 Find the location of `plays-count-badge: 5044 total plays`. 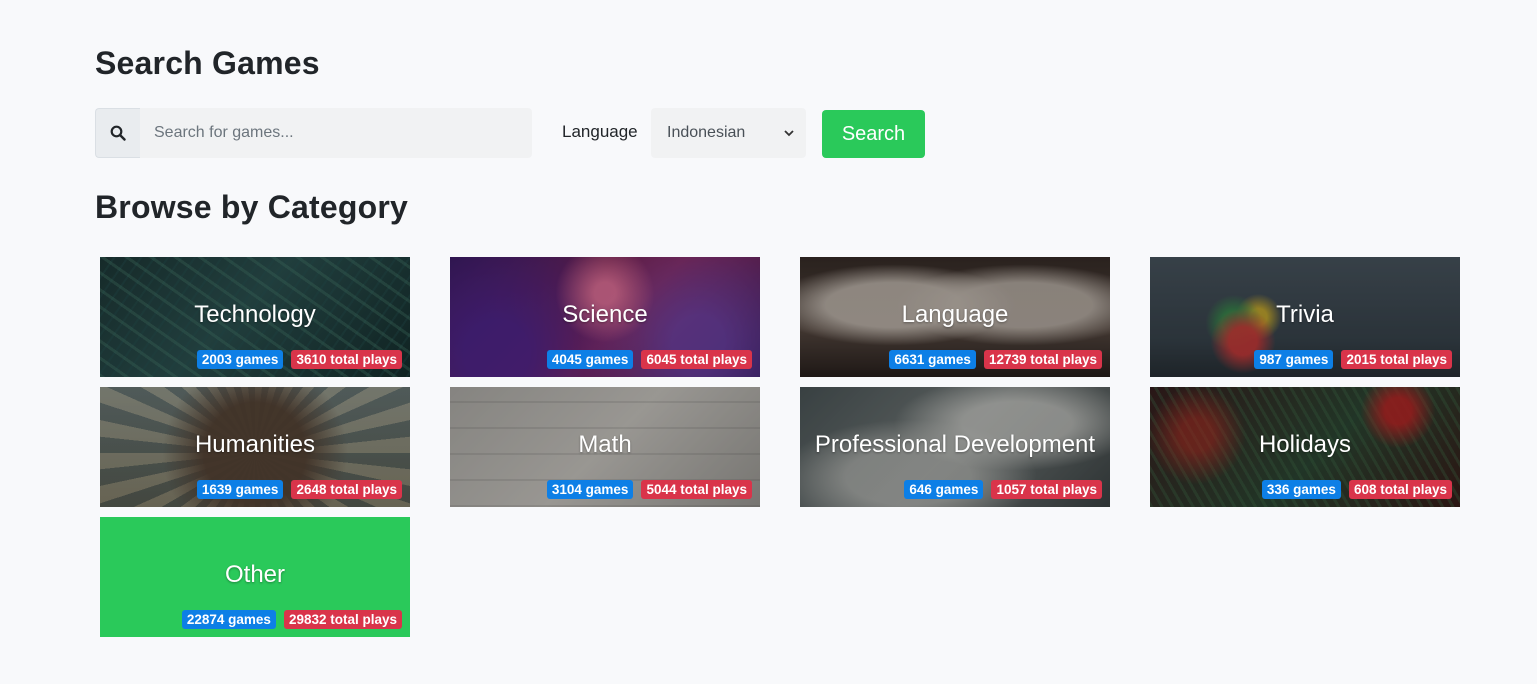

plays-count-badge: 5044 total plays is located at coordinates (696, 489).